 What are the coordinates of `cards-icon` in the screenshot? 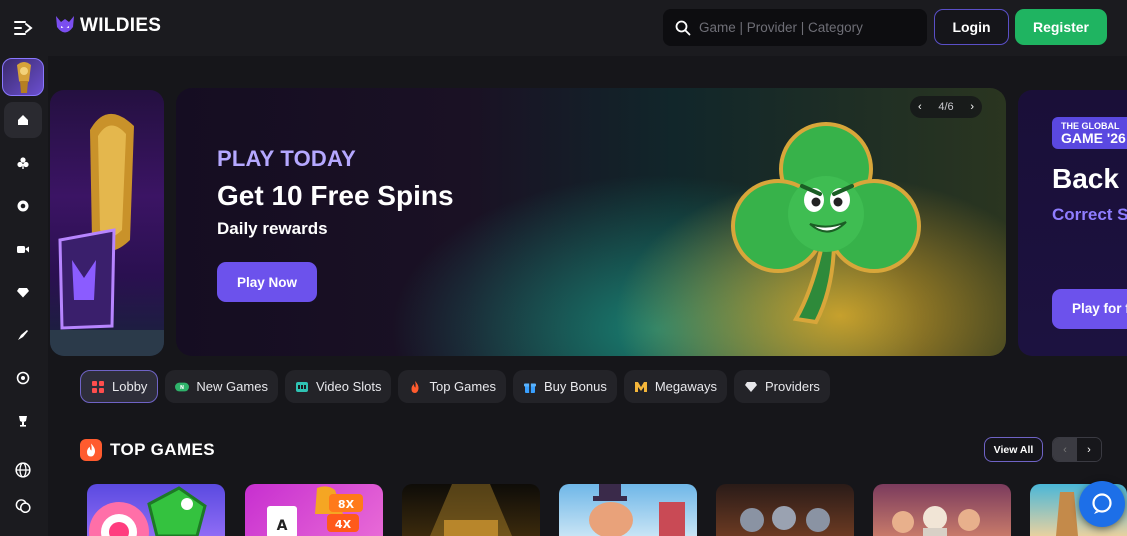 It's located at (23, 163).